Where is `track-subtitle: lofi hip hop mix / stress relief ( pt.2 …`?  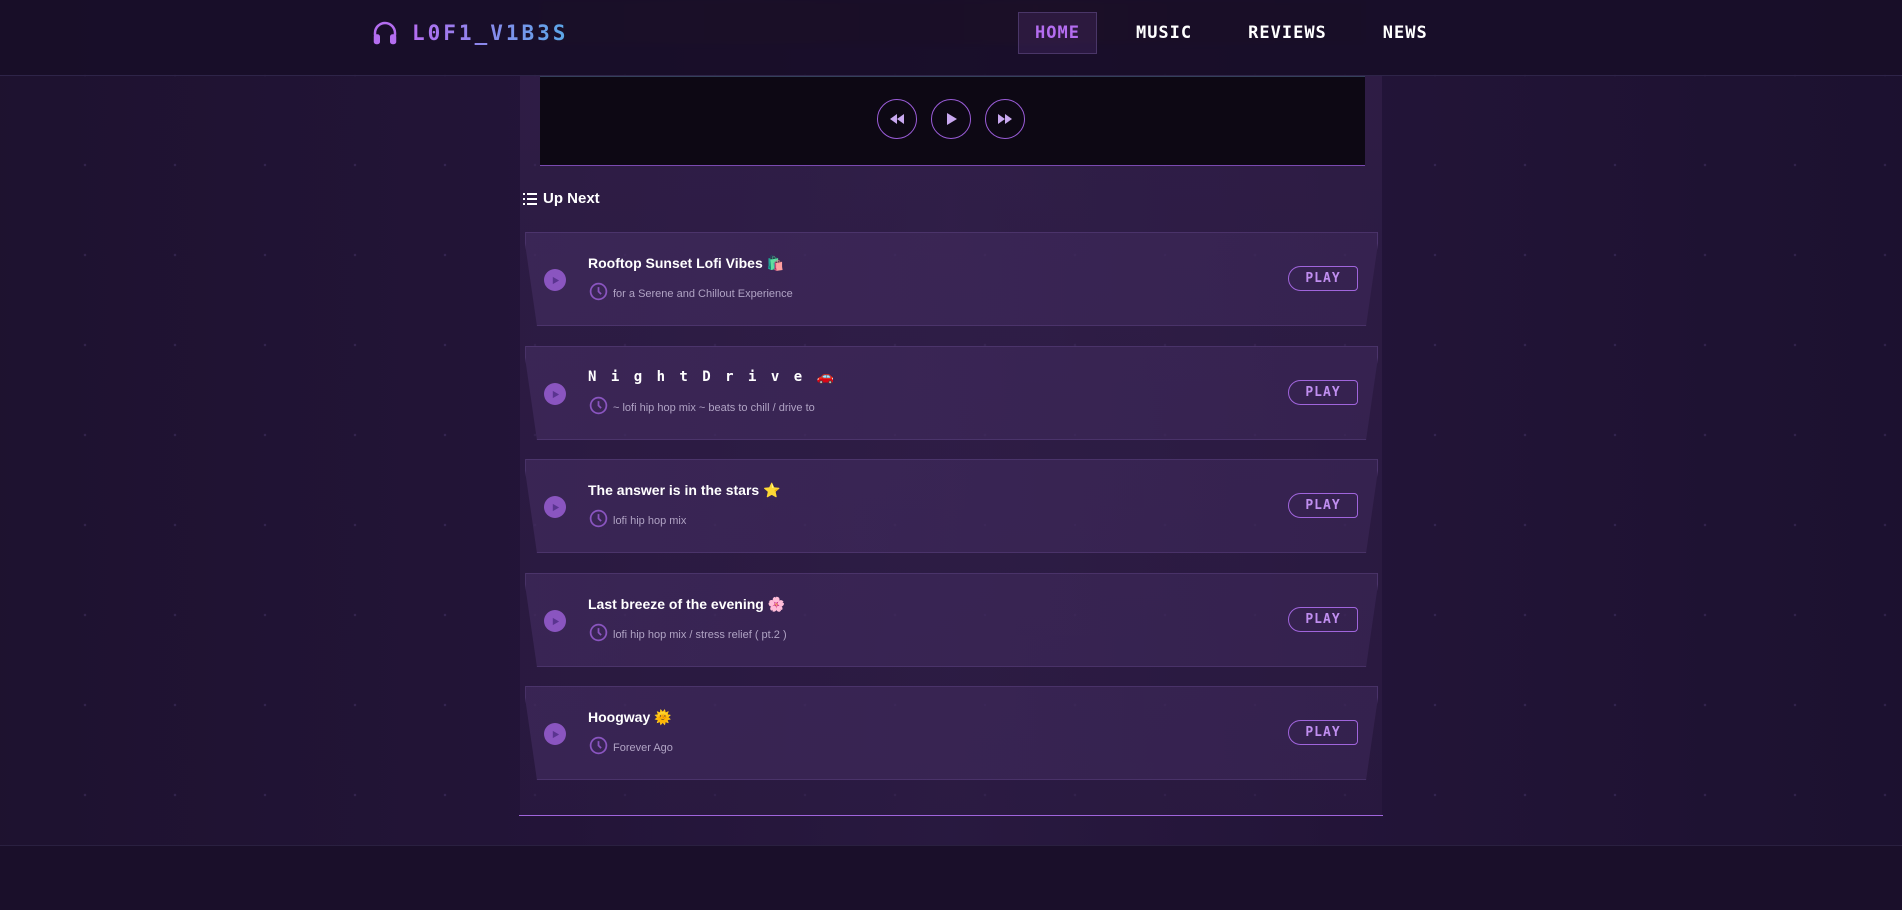 track-subtitle: lofi hip hop mix / stress relief ( pt.2 … is located at coordinates (700, 634).